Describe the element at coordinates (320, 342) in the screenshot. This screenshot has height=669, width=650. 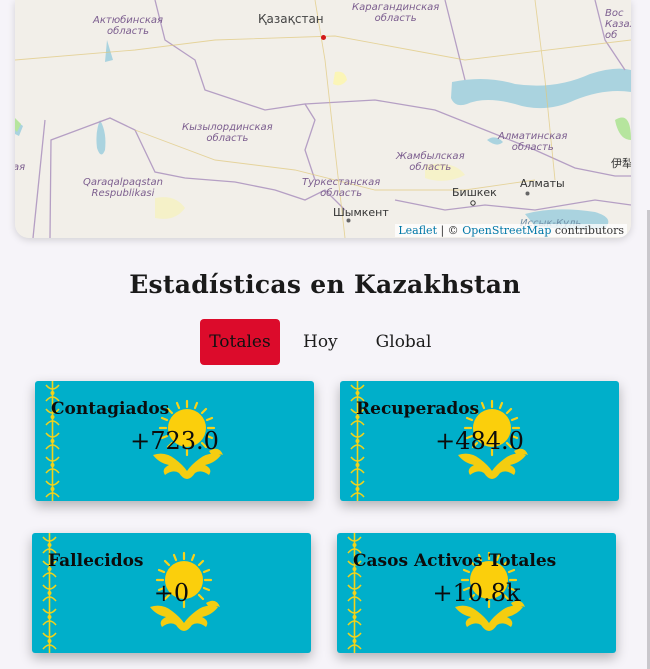
I see `tab-hoy: Hoy` at that location.